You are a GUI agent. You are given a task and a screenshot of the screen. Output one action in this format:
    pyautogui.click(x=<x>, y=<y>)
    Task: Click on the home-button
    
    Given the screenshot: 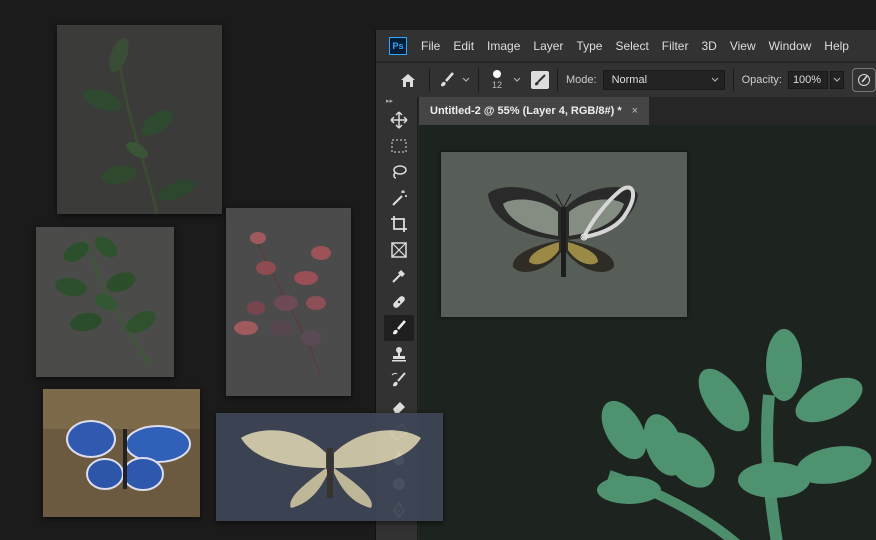 What is the action you would take?
    pyautogui.click(x=408, y=80)
    